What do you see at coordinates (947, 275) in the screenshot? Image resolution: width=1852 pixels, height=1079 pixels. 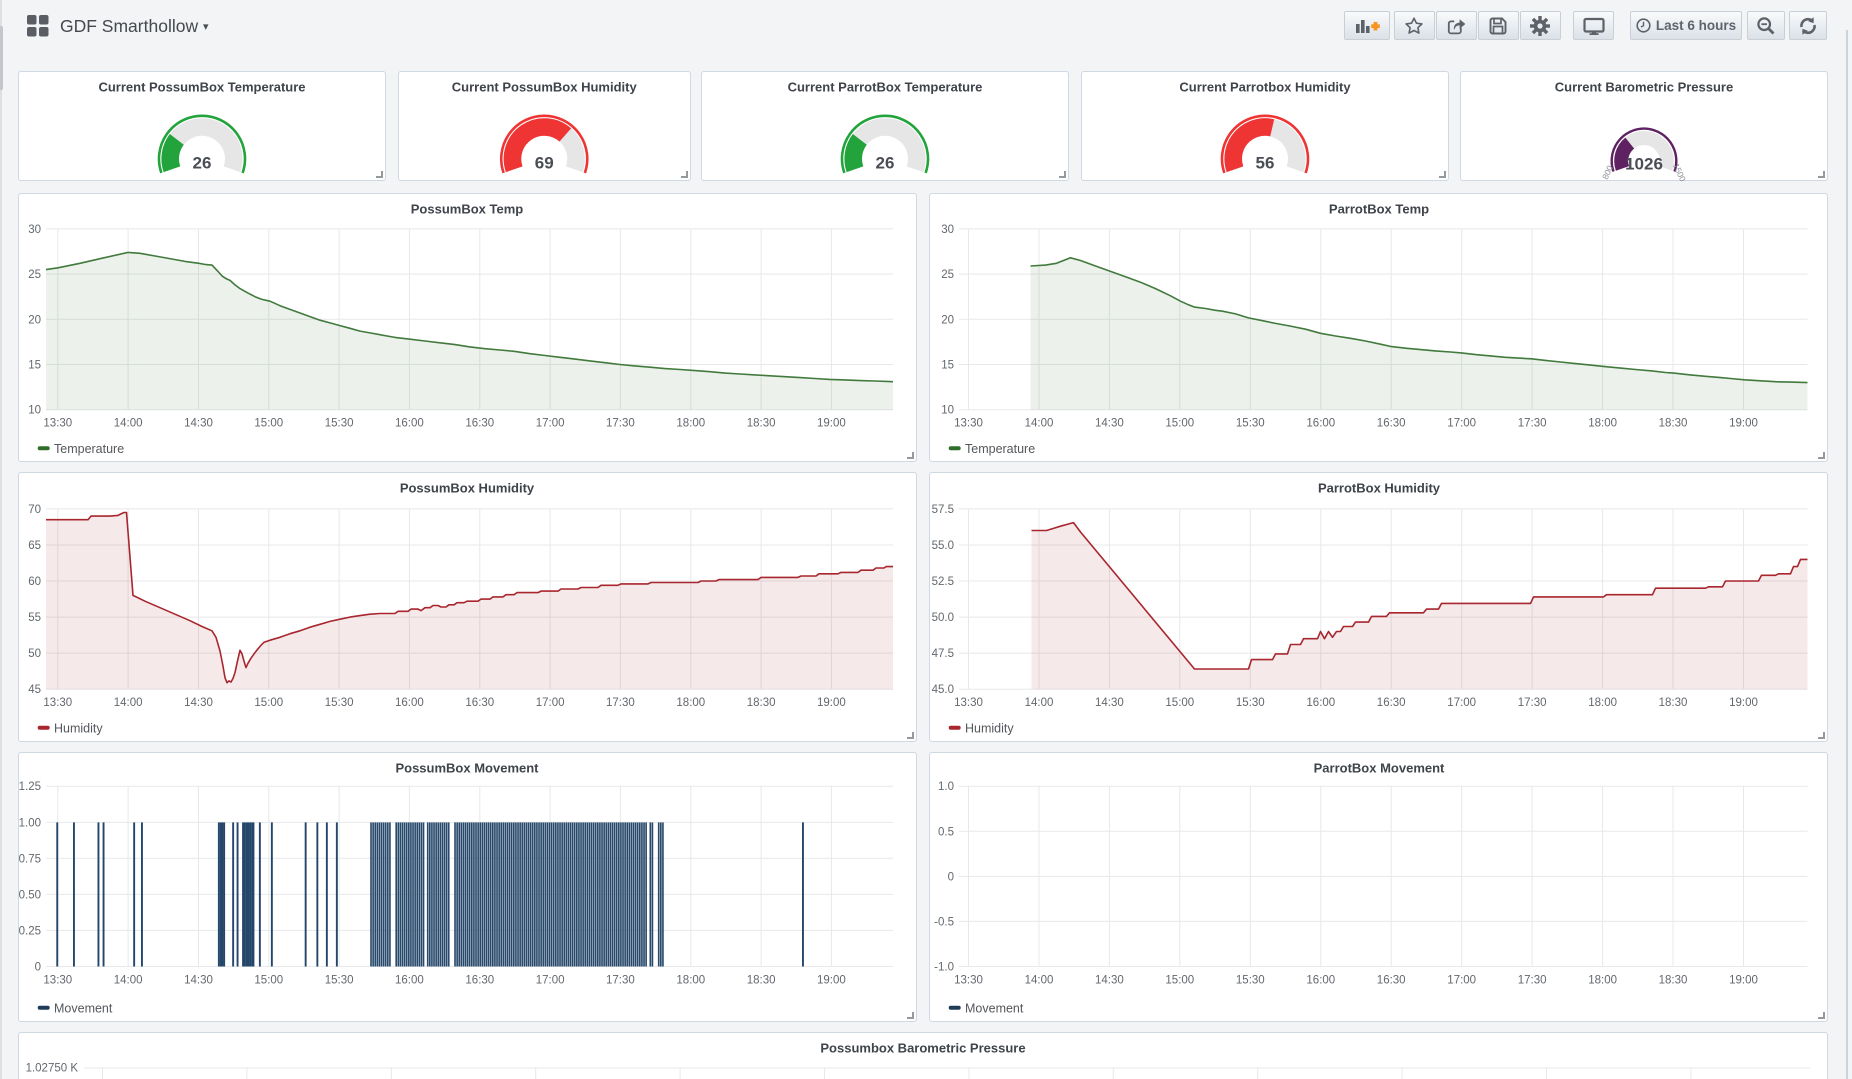 I see `svg-text: 25` at bounding box center [947, 275].